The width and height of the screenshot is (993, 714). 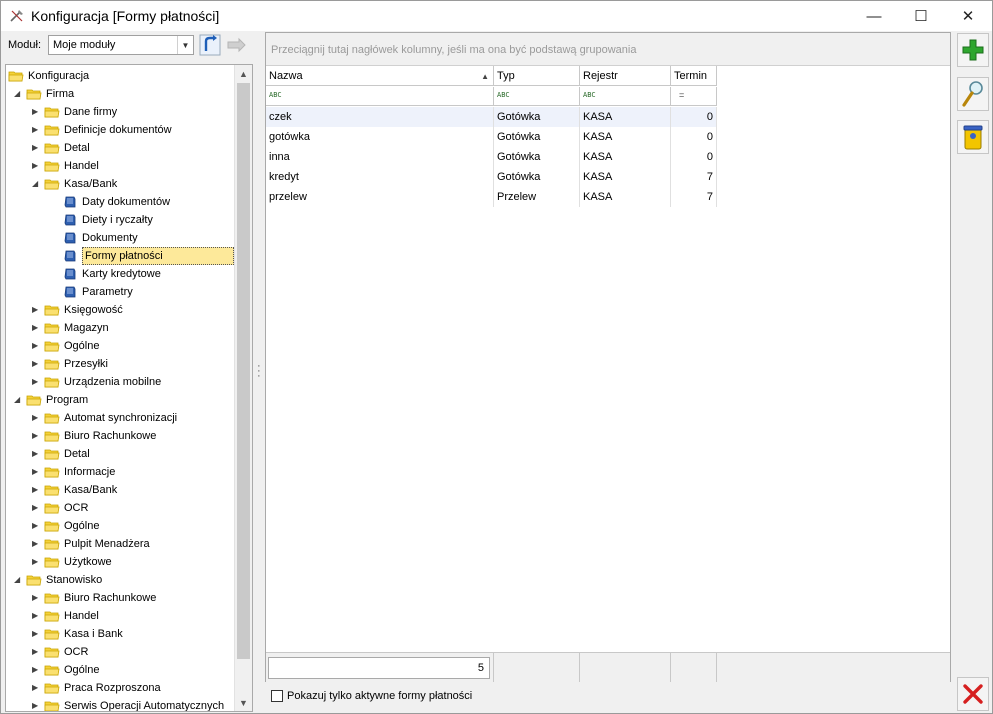 I want to click on tree-node: ▶ Użytkowe, so click(x=120, y=562).